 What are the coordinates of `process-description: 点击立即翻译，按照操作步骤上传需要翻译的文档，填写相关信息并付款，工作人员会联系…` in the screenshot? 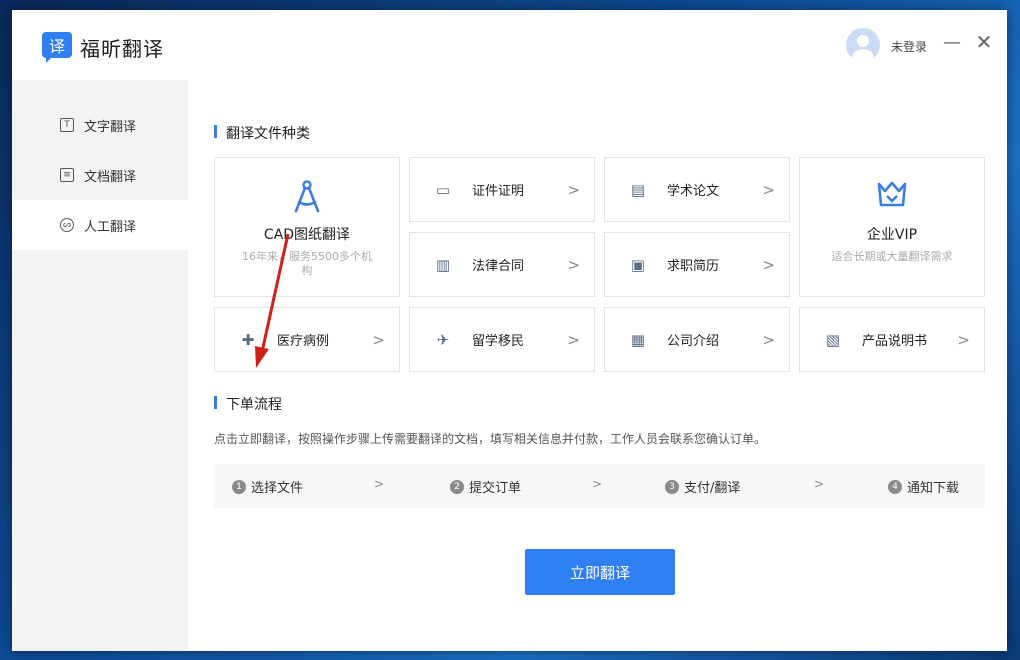 It's located at (490, 439).